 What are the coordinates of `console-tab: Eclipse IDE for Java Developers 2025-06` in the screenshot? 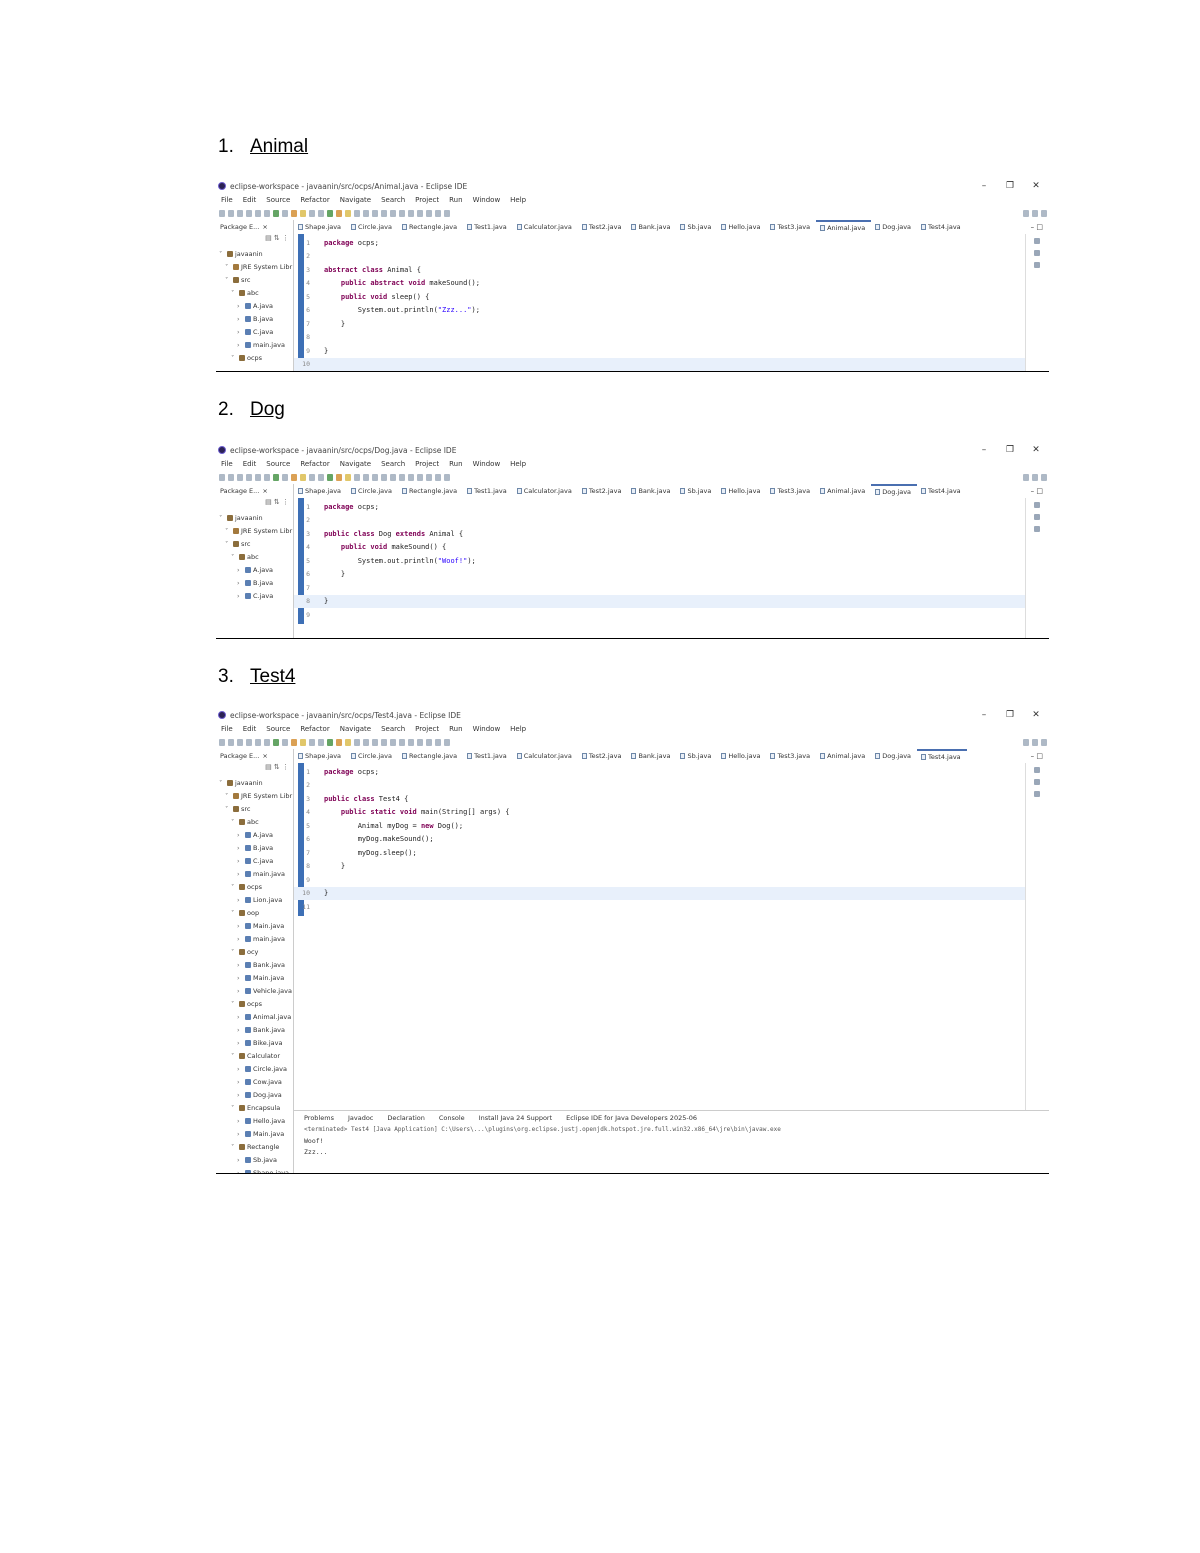 It's located at (631, 1118).